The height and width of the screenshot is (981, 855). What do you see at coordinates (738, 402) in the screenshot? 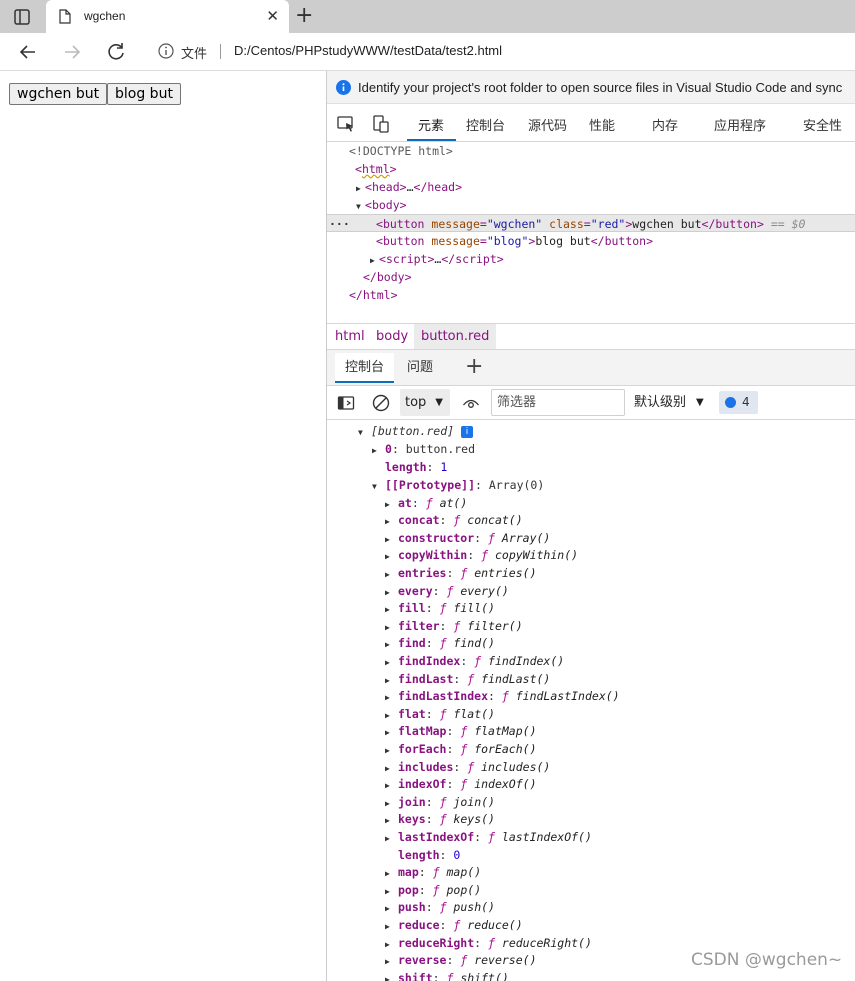
I see `issues-count-badge: 4` at bounding box center [738, 402].